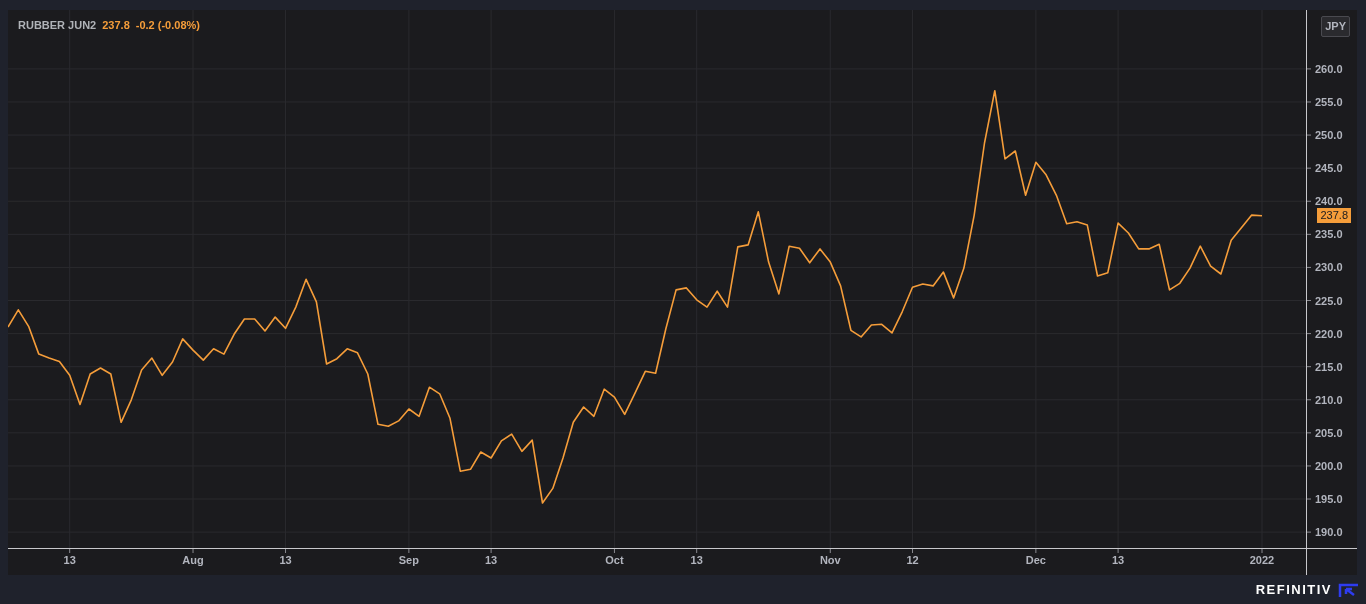  I want to click on price-value: 237.8, so click(116, 25).